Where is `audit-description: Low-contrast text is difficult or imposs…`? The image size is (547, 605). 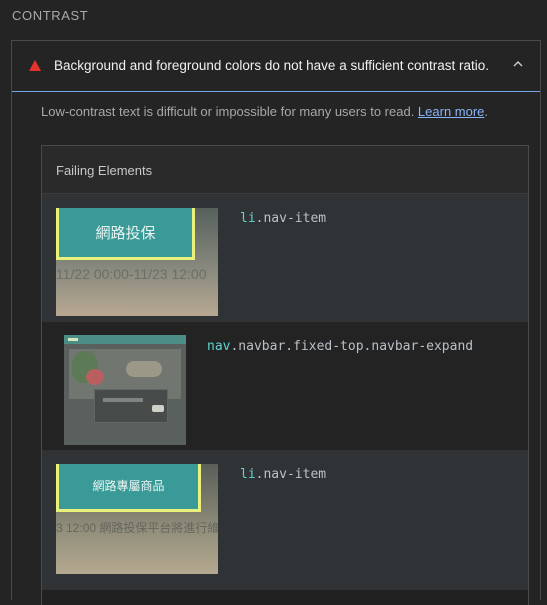 audit-description: Low-contrast text is difficult or imposs… is located at coordinates (264, 111).